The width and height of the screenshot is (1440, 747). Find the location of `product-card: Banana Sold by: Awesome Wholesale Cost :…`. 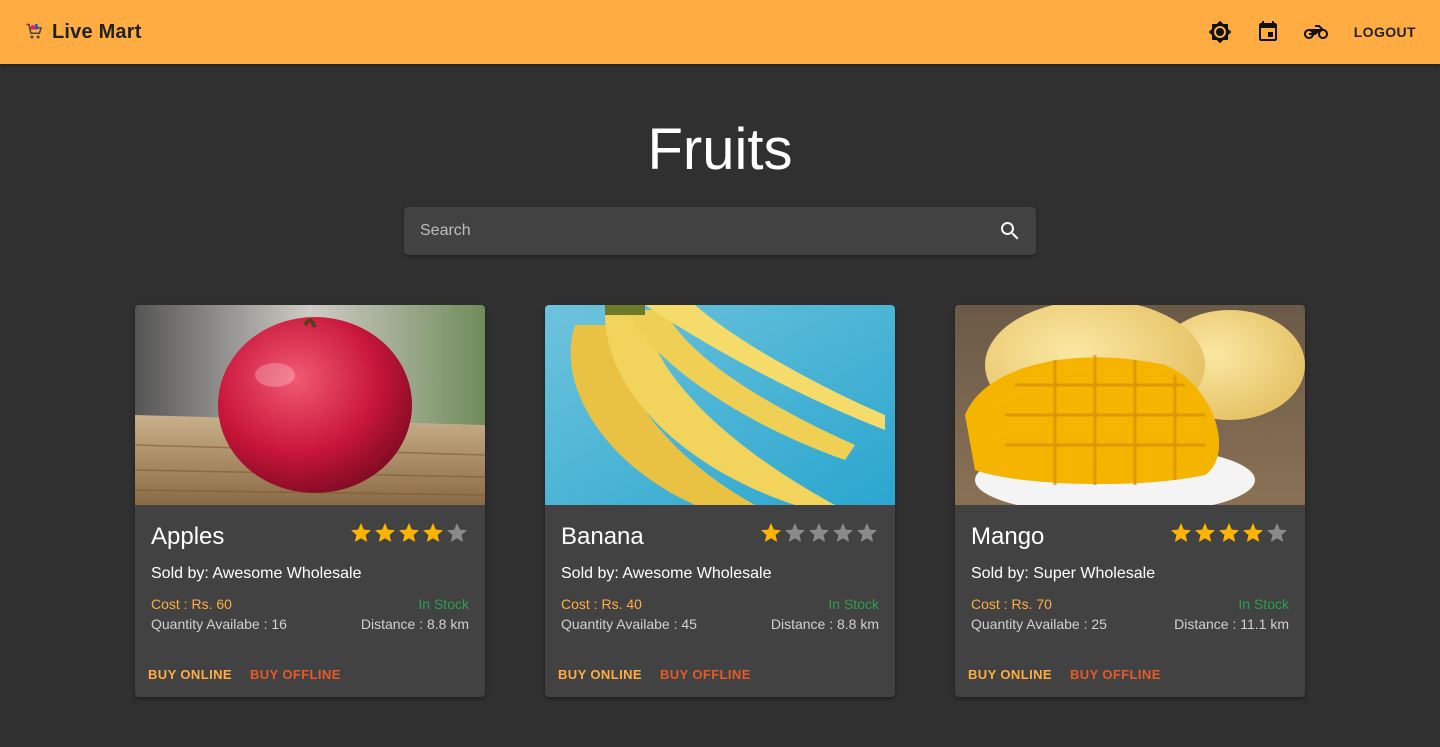

product-card: Banana Sold by: Awesome Wholesale Cost :… is located at coordinates (720, 501).